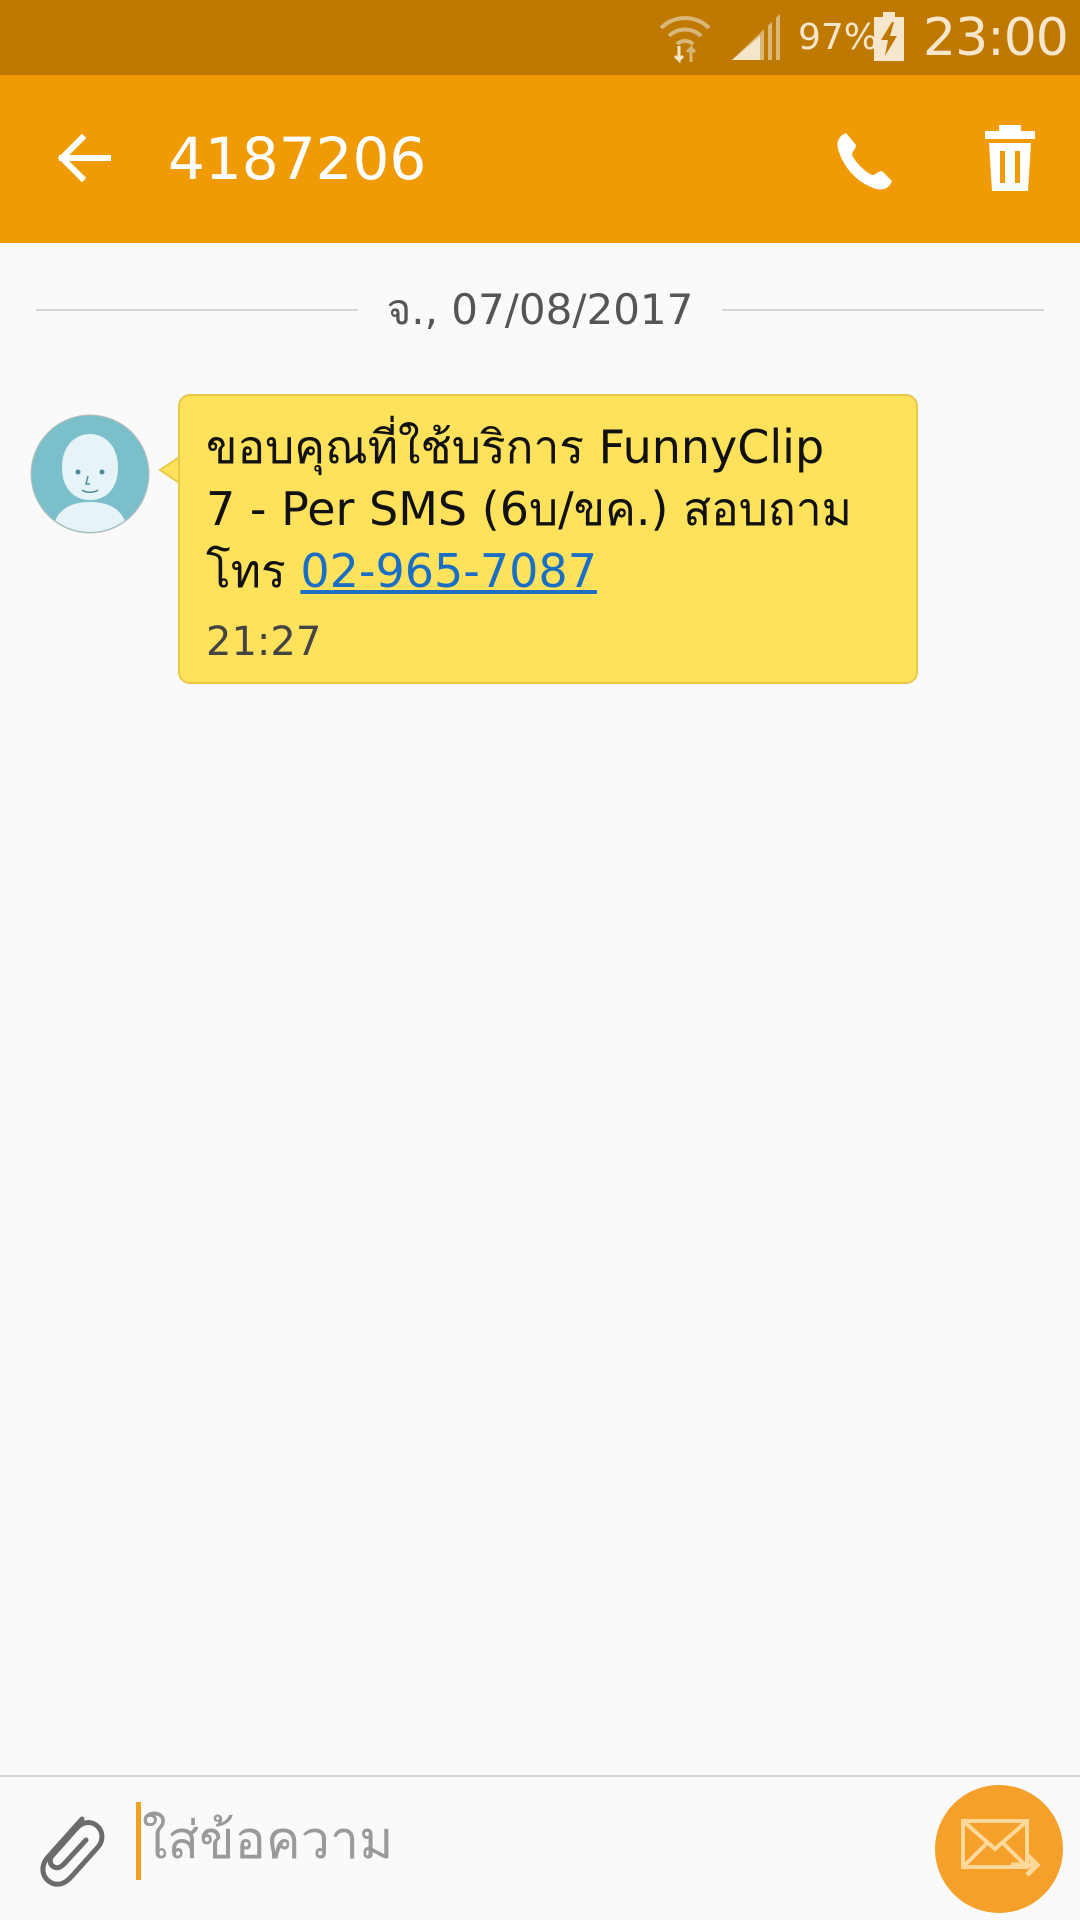  Describe the element at coordinates (865, 160) in the screenshot. I see `phone-icon` at that location.